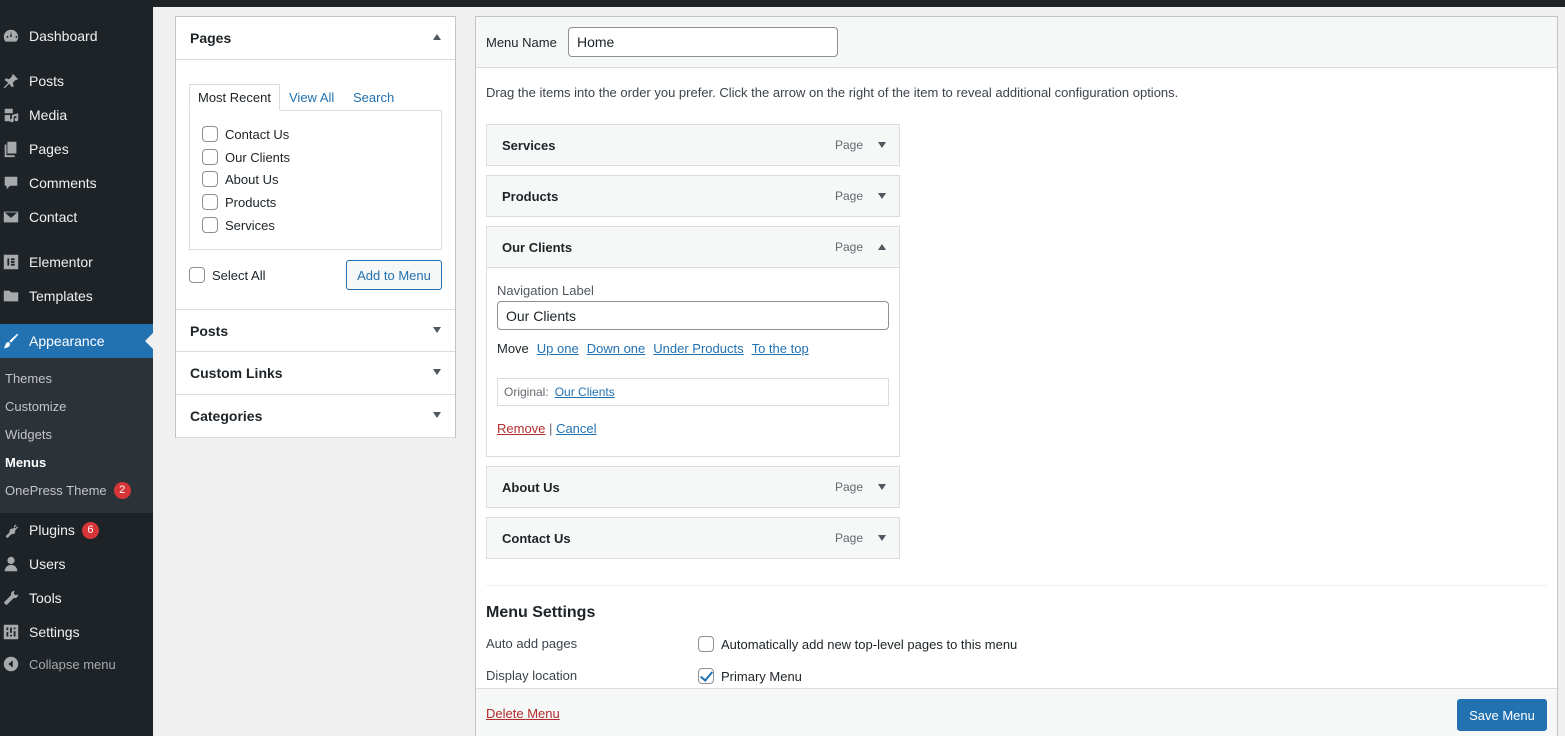  What do you see at coordinates (252, 179) in the screenshot?
I see `page-option-label: About Us` at bounding box center [252, 179].